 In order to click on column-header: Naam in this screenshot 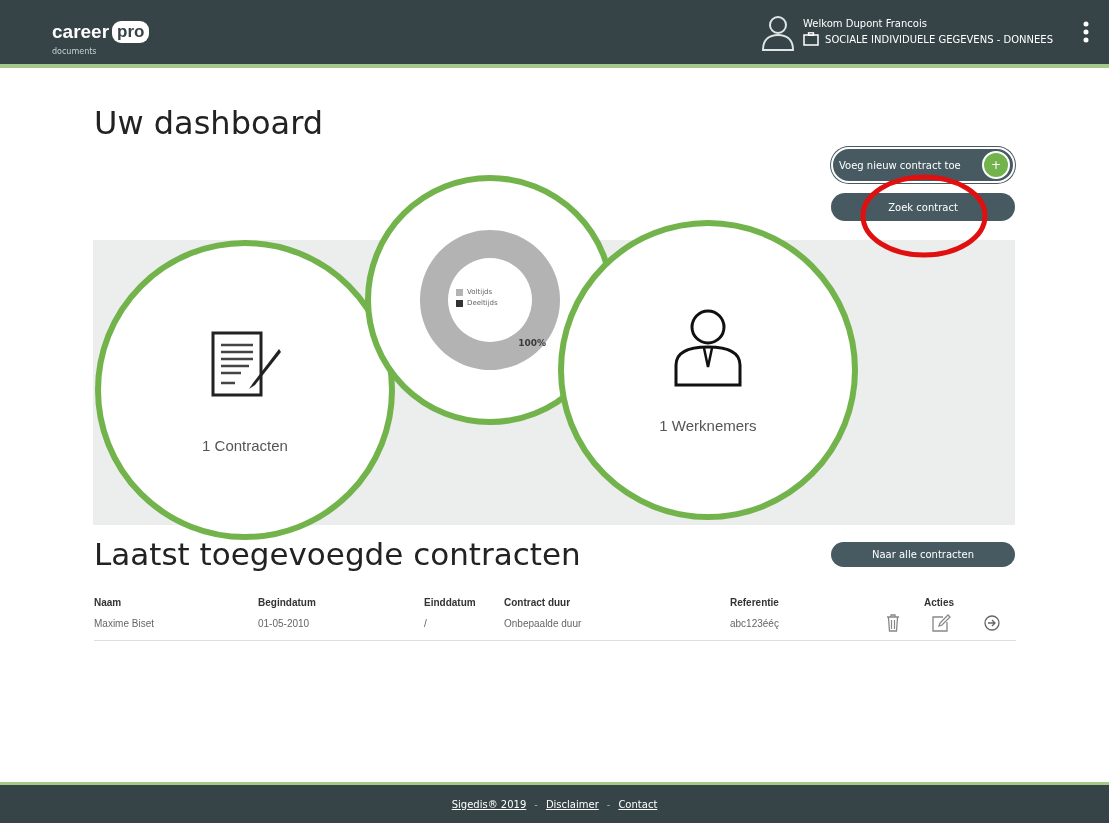, I will do `click(176, 602)`.